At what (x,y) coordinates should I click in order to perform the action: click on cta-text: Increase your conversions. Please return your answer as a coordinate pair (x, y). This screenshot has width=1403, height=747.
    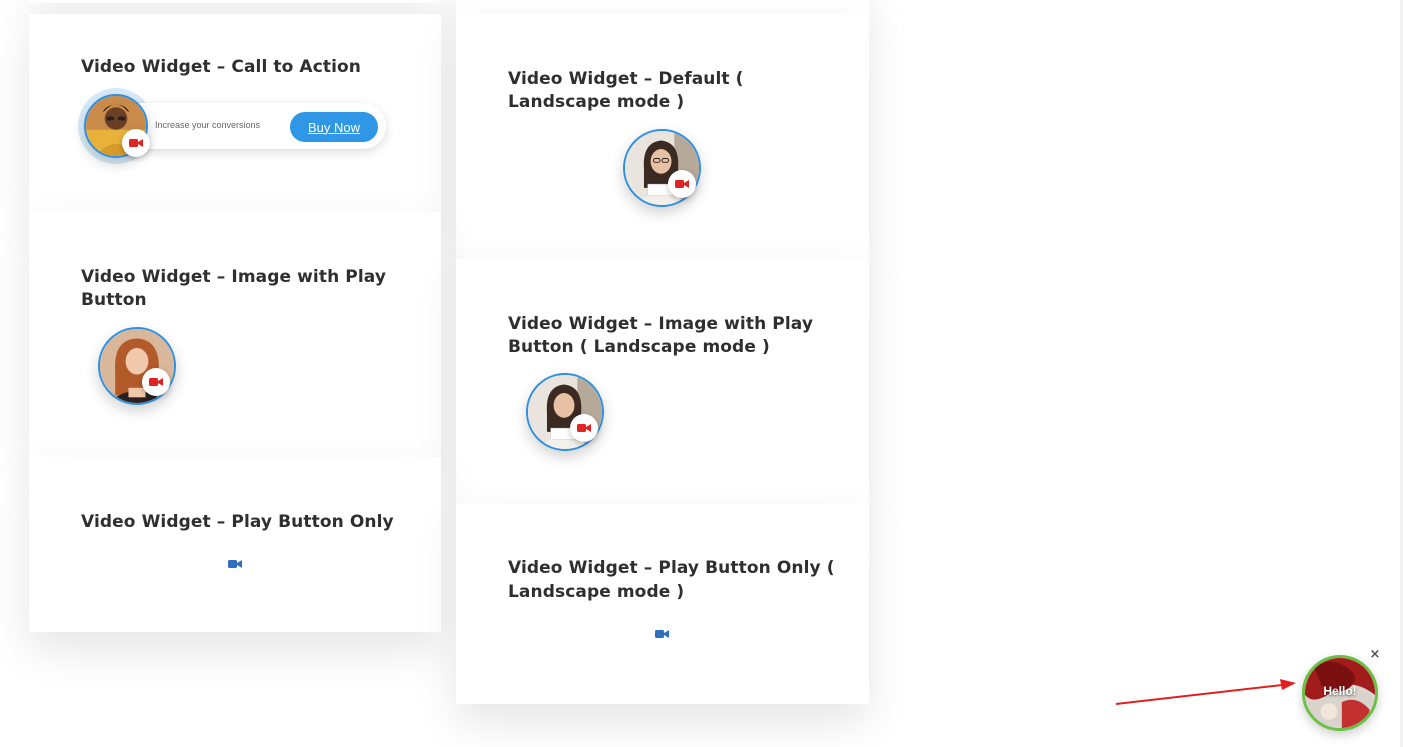
    Looking at the image, I should click on (208, 125).